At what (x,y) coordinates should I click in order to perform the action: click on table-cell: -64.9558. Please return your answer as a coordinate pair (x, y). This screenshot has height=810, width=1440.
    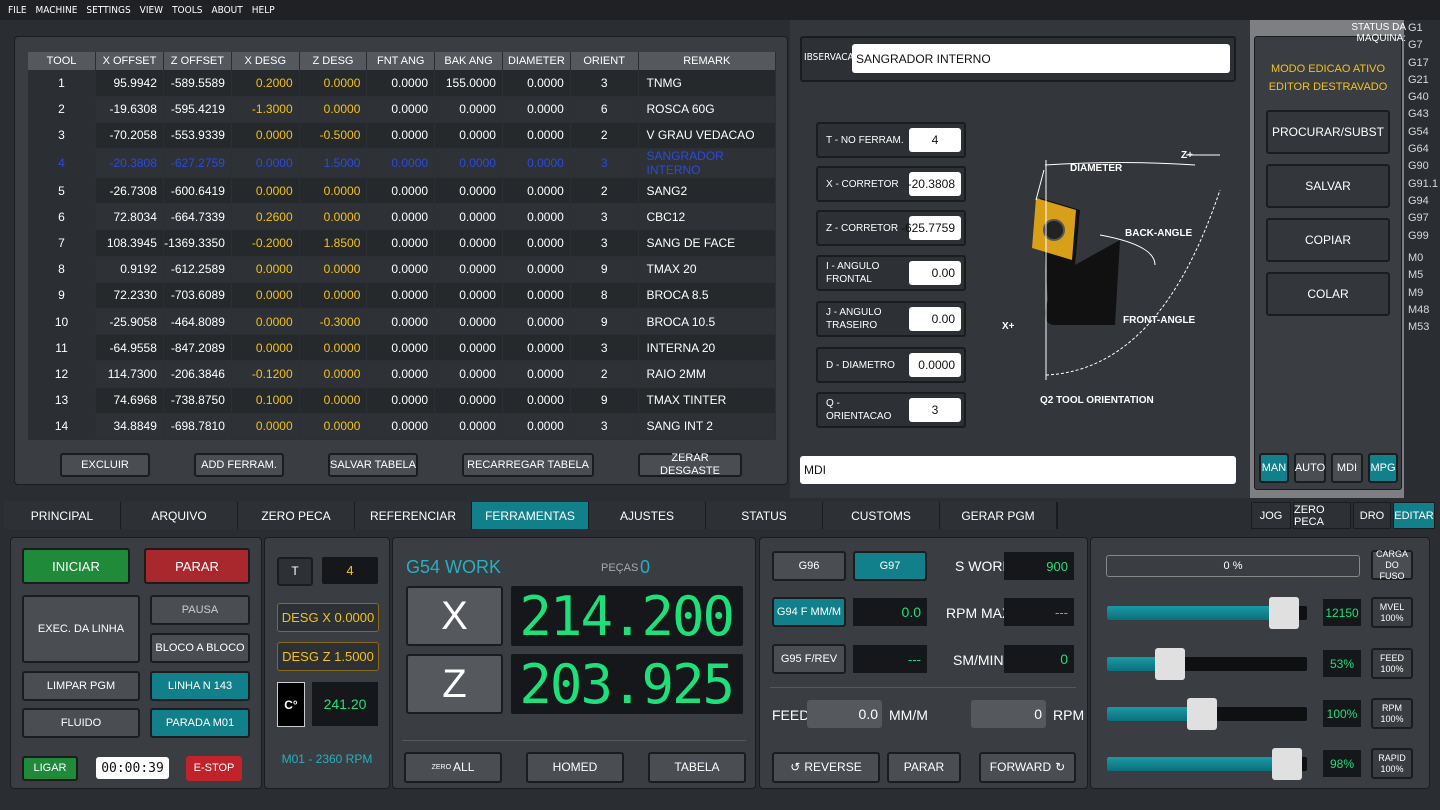
    Looking at the image, I should click on (129, 348).